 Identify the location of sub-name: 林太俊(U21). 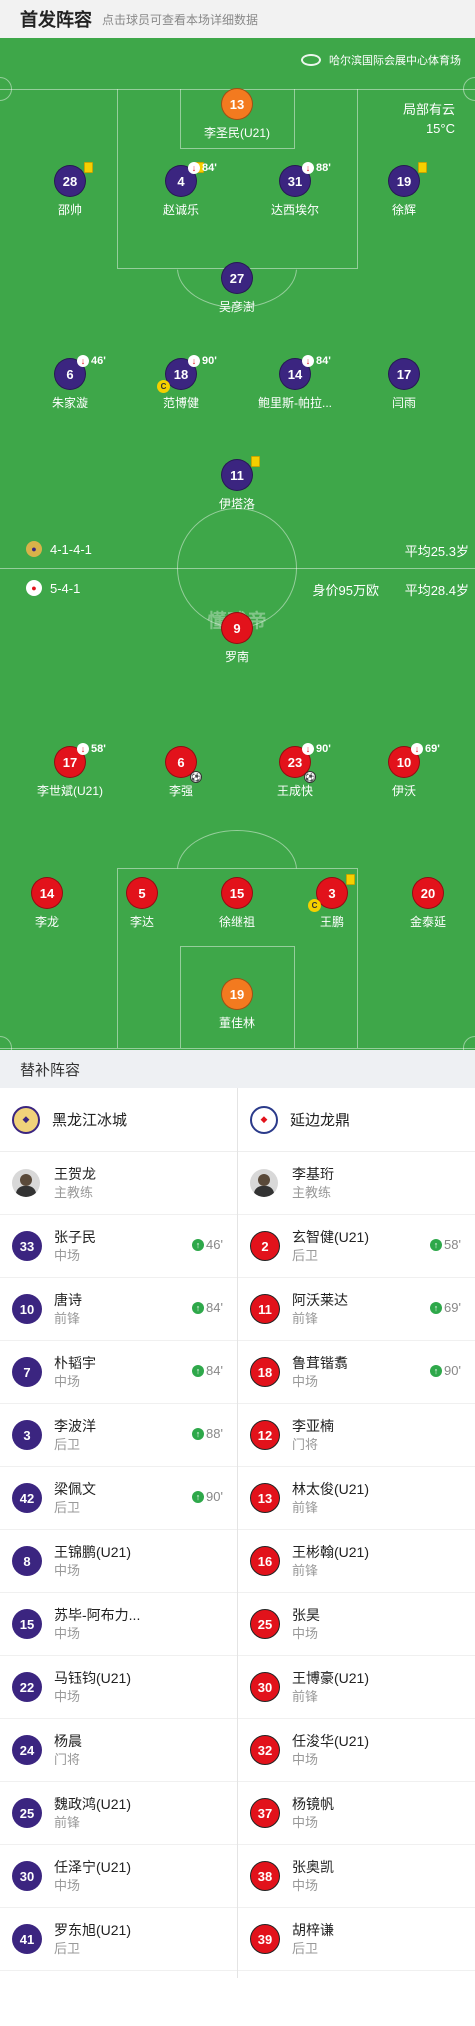
(331, 1489).